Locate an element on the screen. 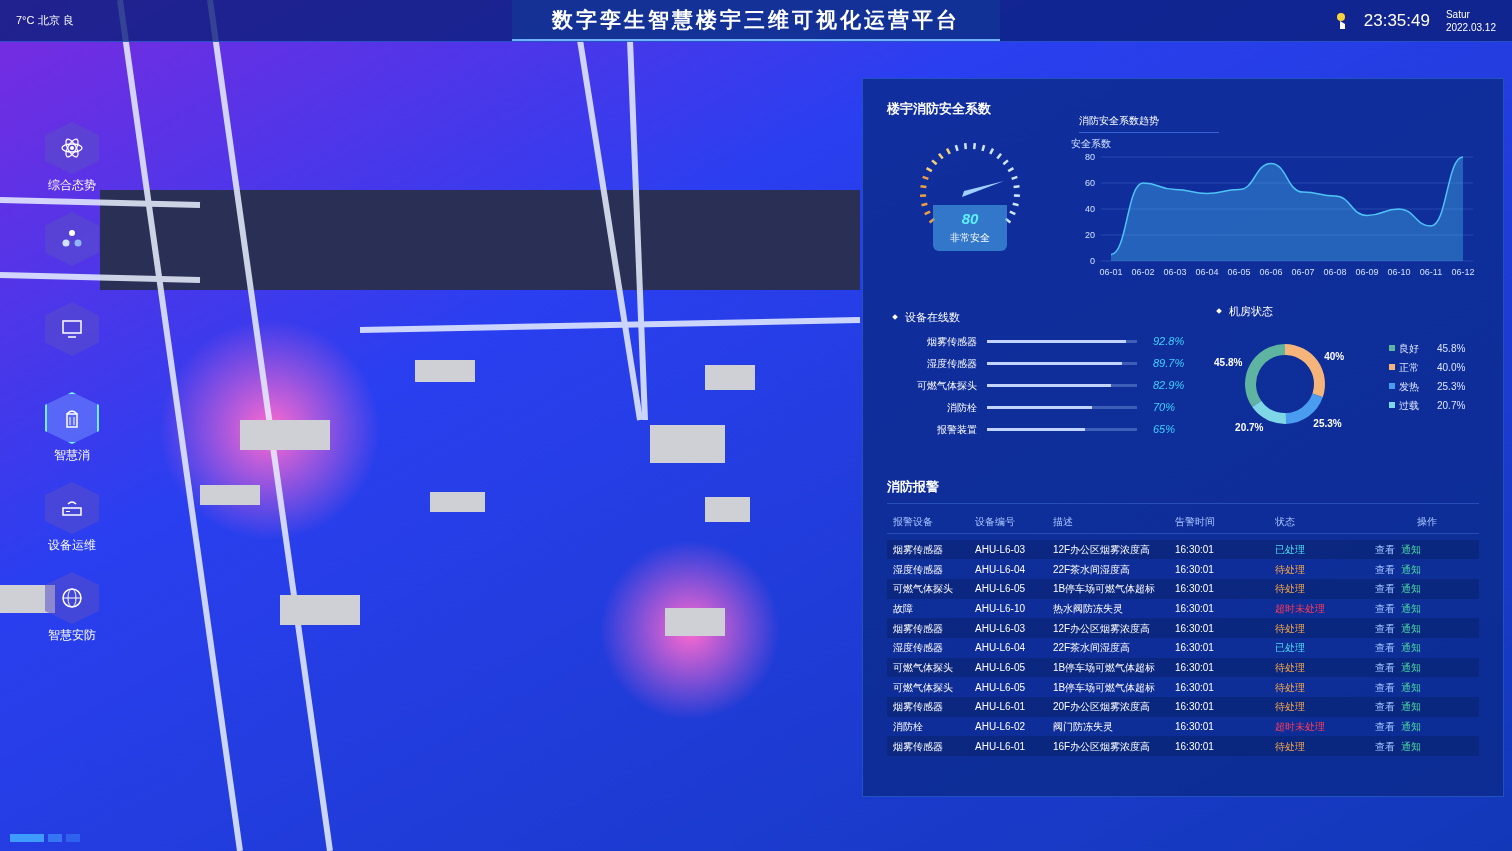  axis-tick: 20 is located at coordinates (1090, 235).